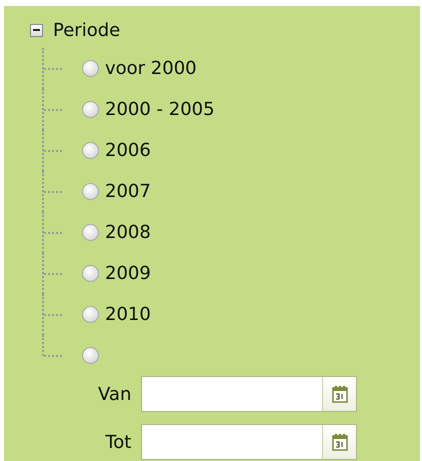  I want to click on option-label: 2008, so click(128, 232).